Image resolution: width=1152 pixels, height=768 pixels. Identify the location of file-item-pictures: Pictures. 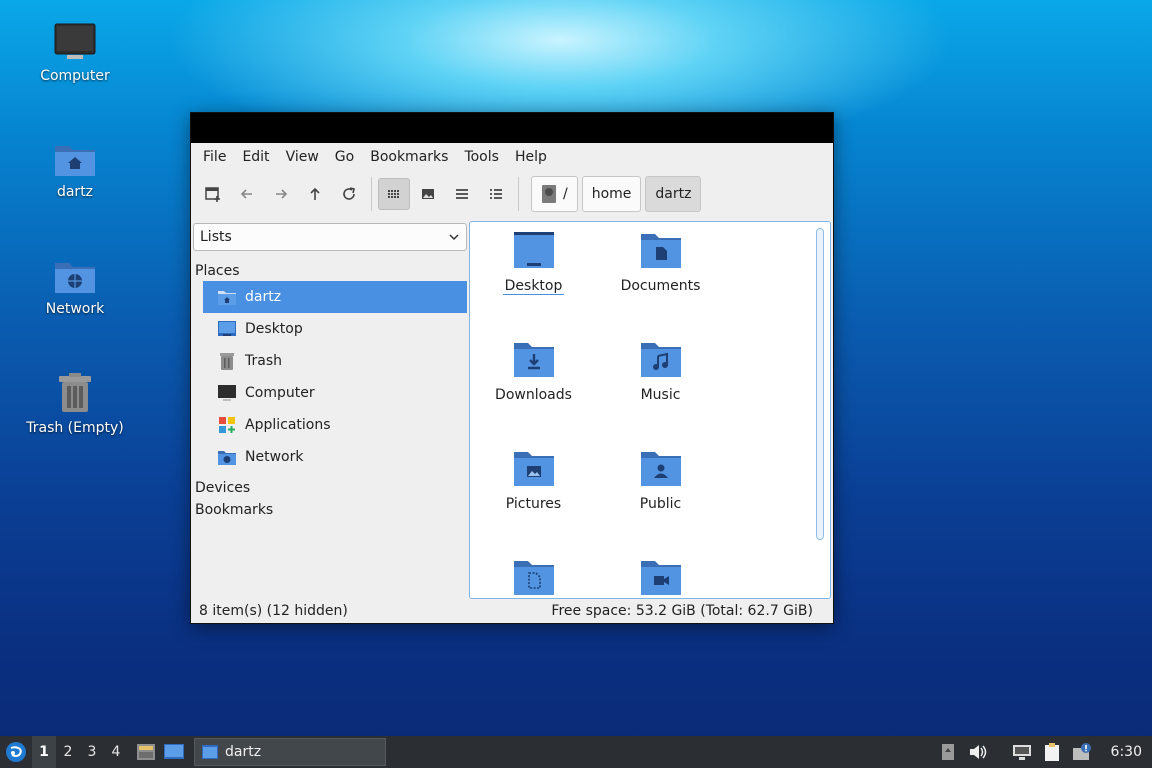
(533, 476).